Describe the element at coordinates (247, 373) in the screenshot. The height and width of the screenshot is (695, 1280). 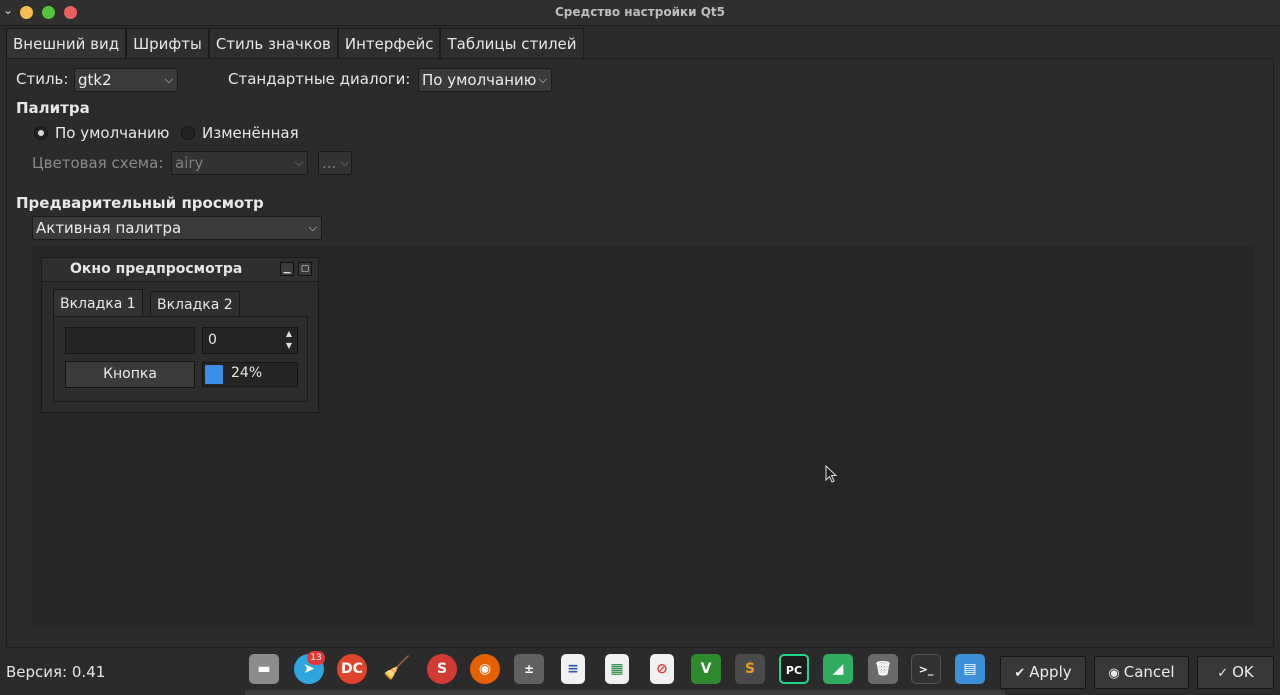
I see `progress-text: 24%` at that location.